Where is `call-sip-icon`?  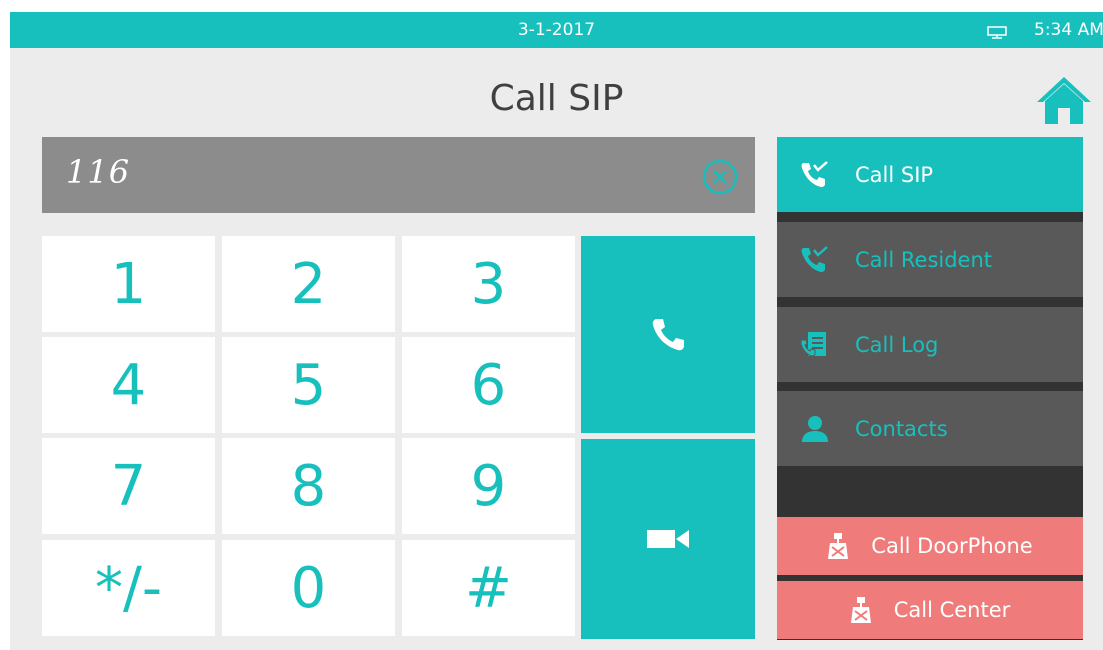 call-sip-icon is located at coordinates (814, 174).